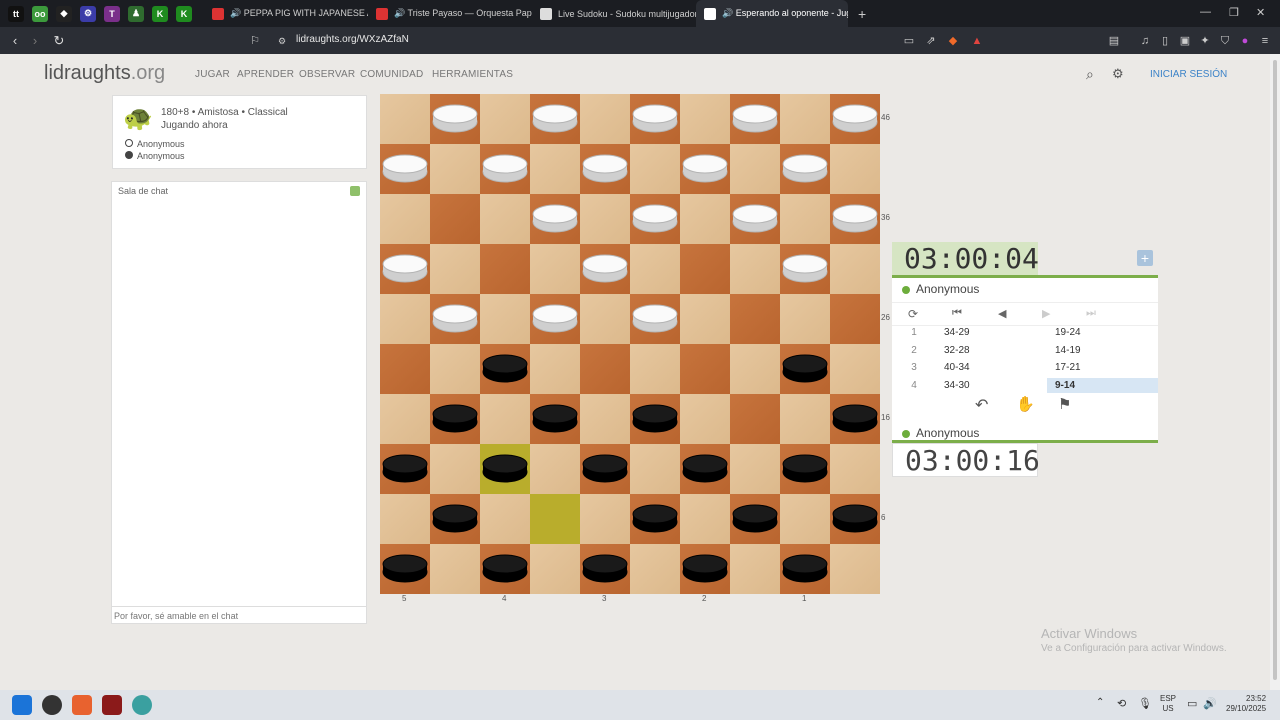  I want to click on login-link: INICIAR SESIÓN, so click(1188, 74).